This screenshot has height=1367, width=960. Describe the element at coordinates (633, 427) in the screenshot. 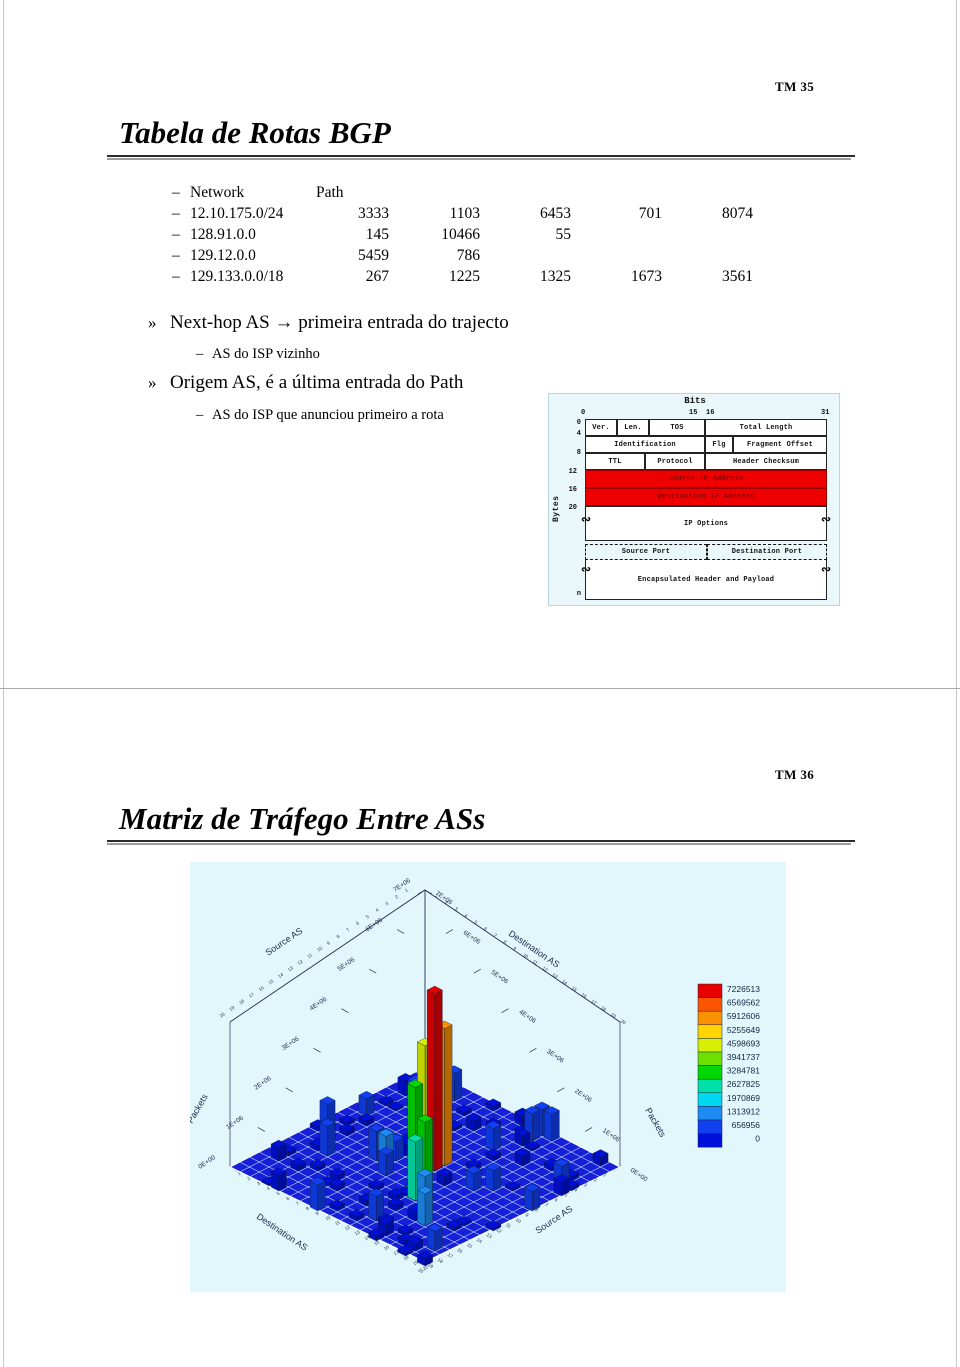

I see `field-header-length: Len.` at that location.